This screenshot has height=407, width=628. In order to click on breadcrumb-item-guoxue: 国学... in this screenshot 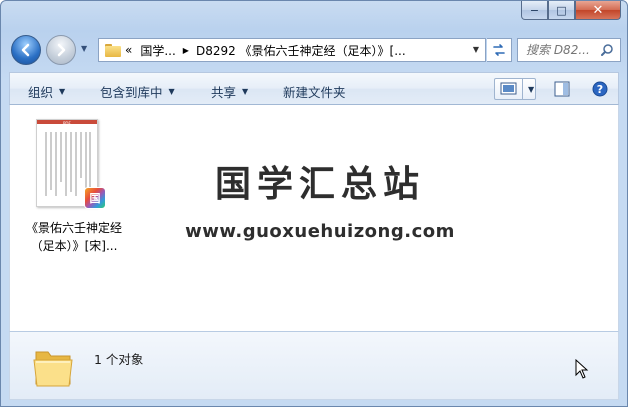, I will do `click(157, 50)`.